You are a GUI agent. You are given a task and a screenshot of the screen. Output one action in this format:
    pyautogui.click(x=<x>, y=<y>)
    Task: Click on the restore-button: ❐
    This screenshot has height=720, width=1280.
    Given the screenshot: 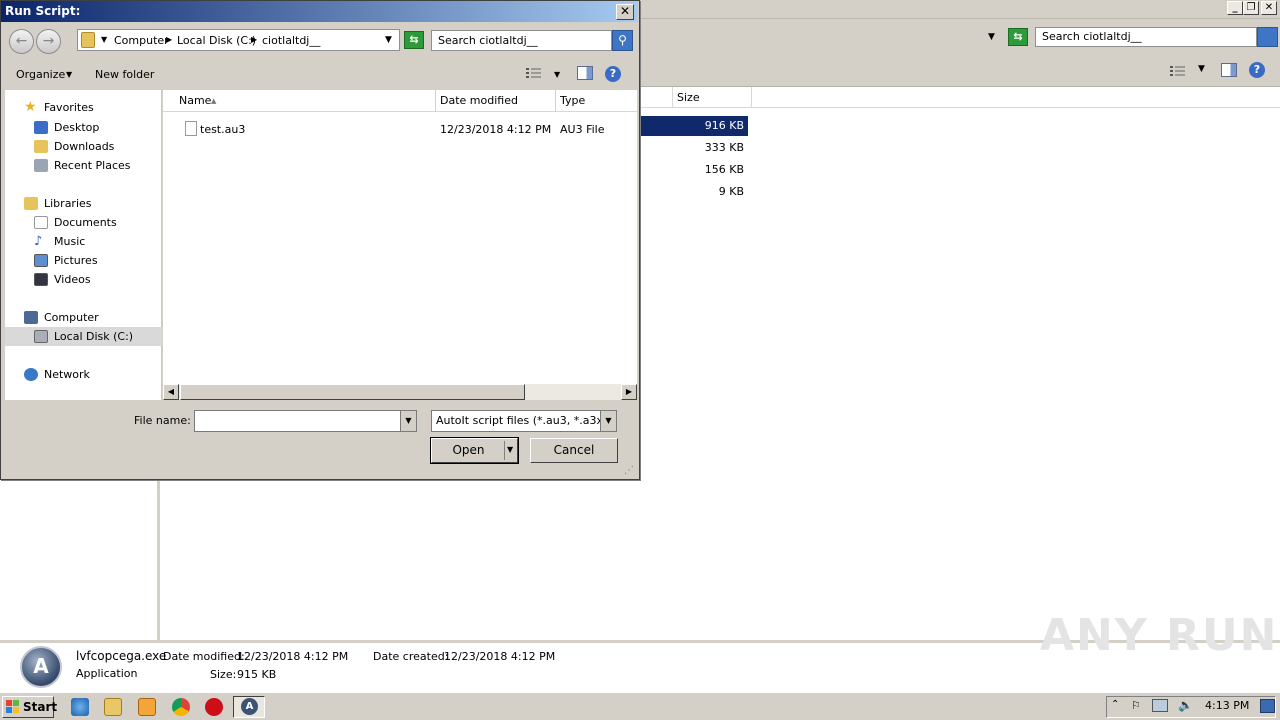 What is the action you would take?
    pyautogui.click(x=1251, y=8)
    